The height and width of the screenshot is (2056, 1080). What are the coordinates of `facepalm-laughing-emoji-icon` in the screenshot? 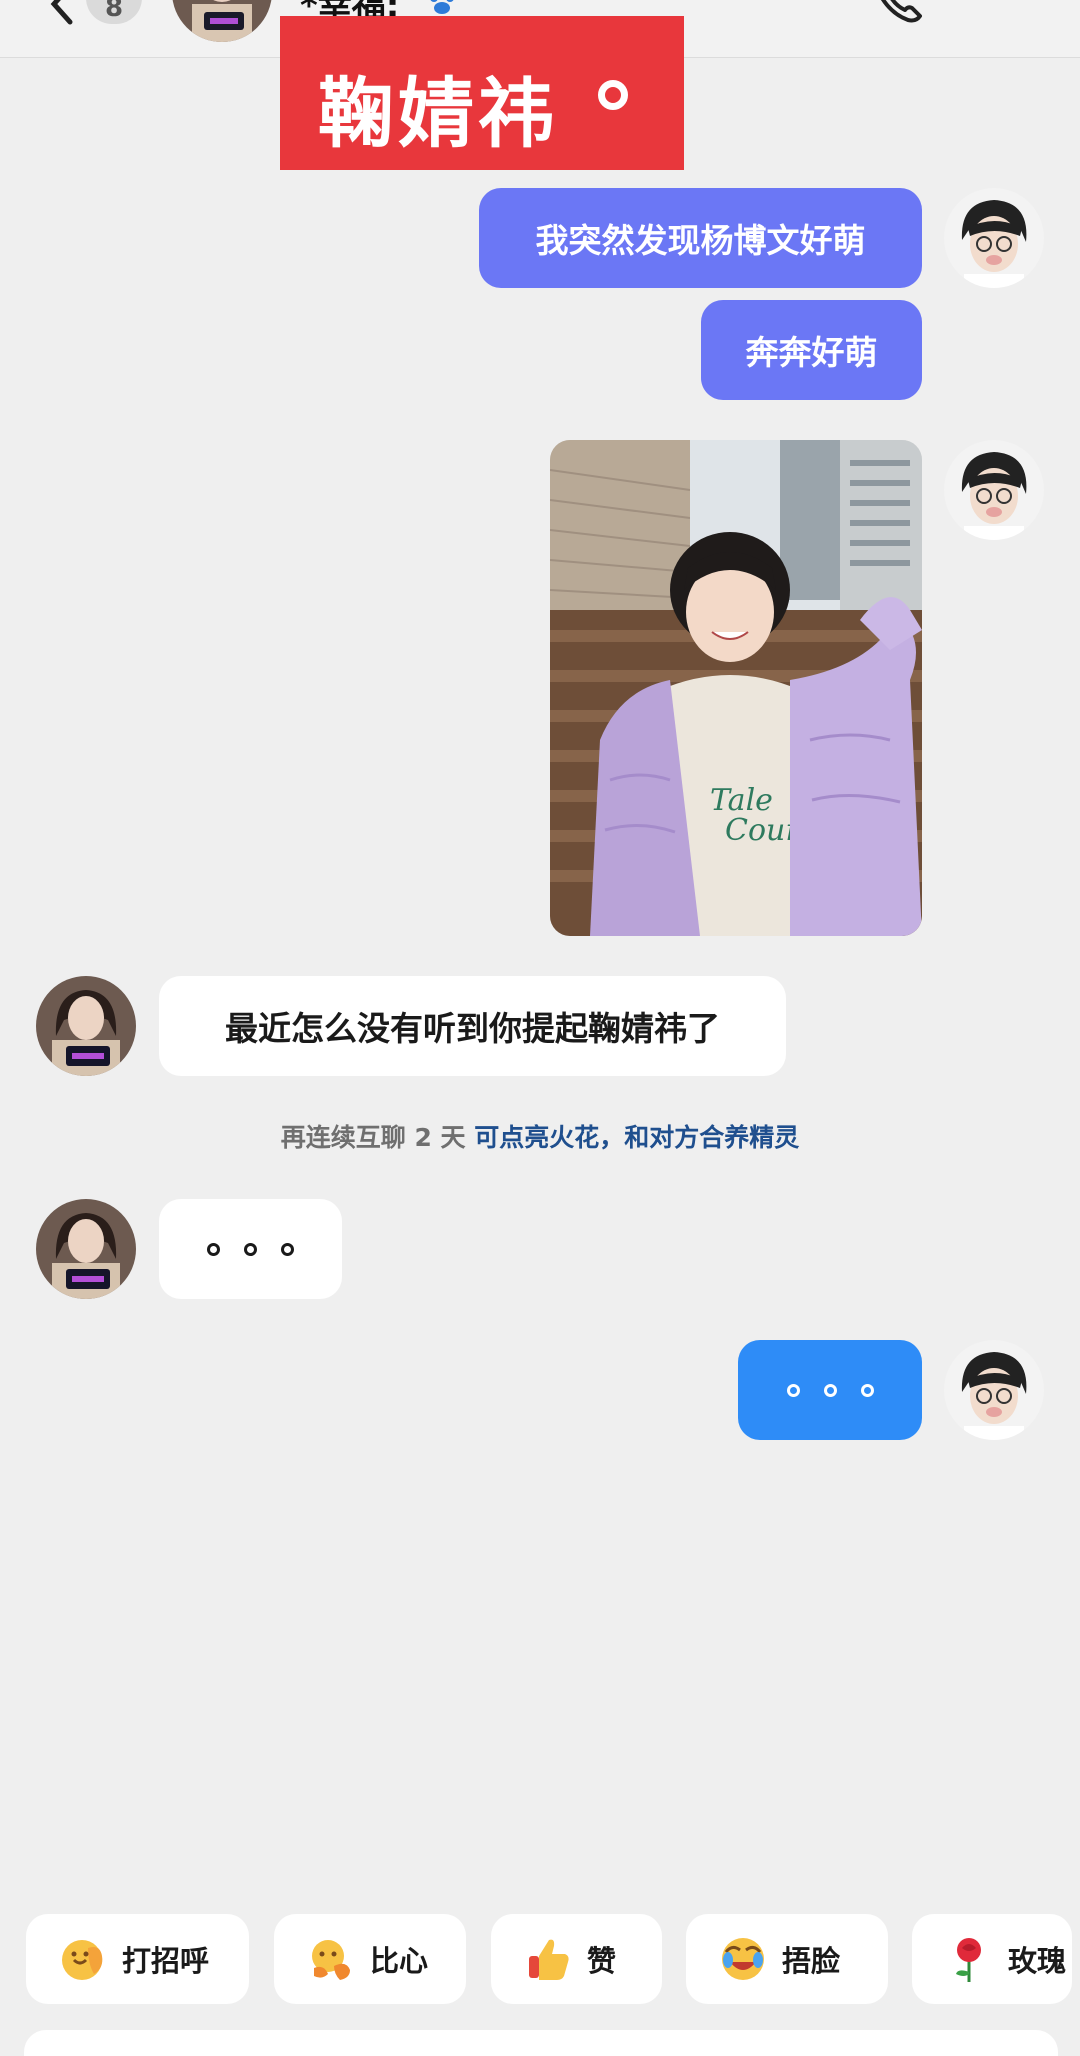 It's located at (743, 1959).